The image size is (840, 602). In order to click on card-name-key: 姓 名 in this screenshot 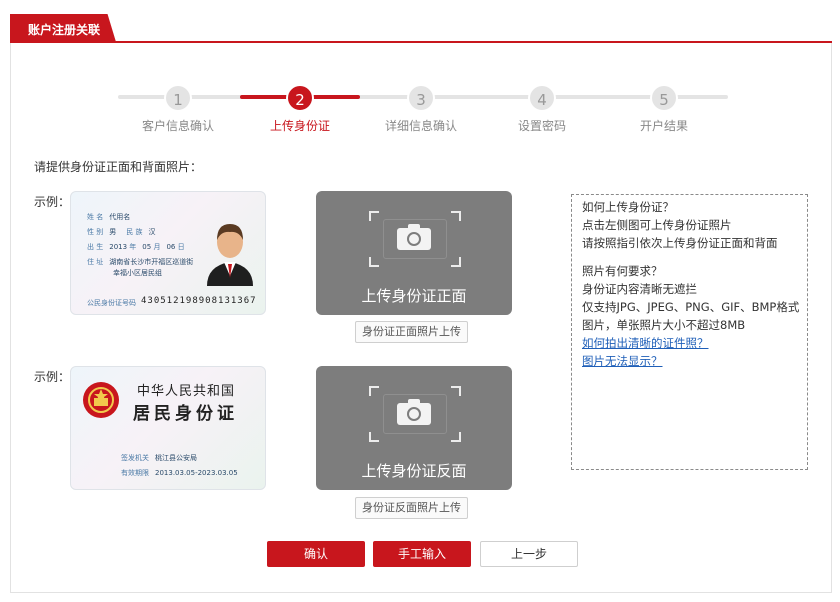, I will do `click(95, 217)`.